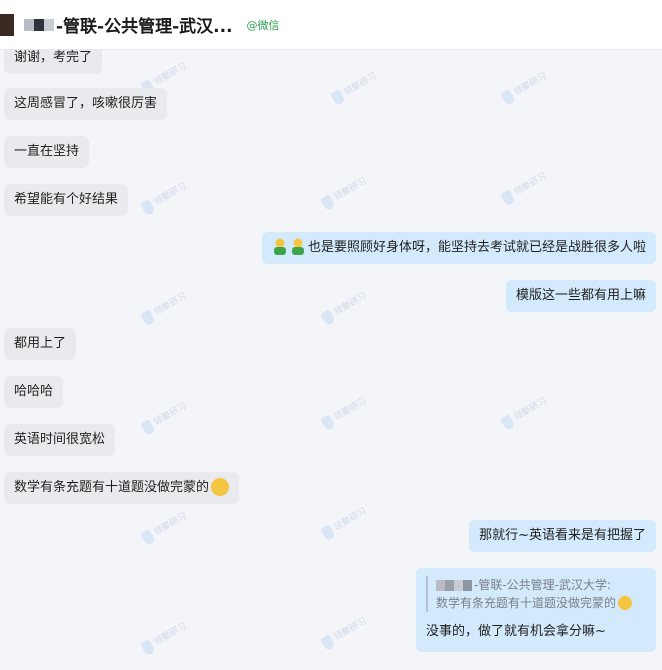 The image size is (662, 670). Describe the element at coordinates (516, 631) in the screenshot. I see `reply-text: 没事的，做了就有机会拿分嘛~` at that location.